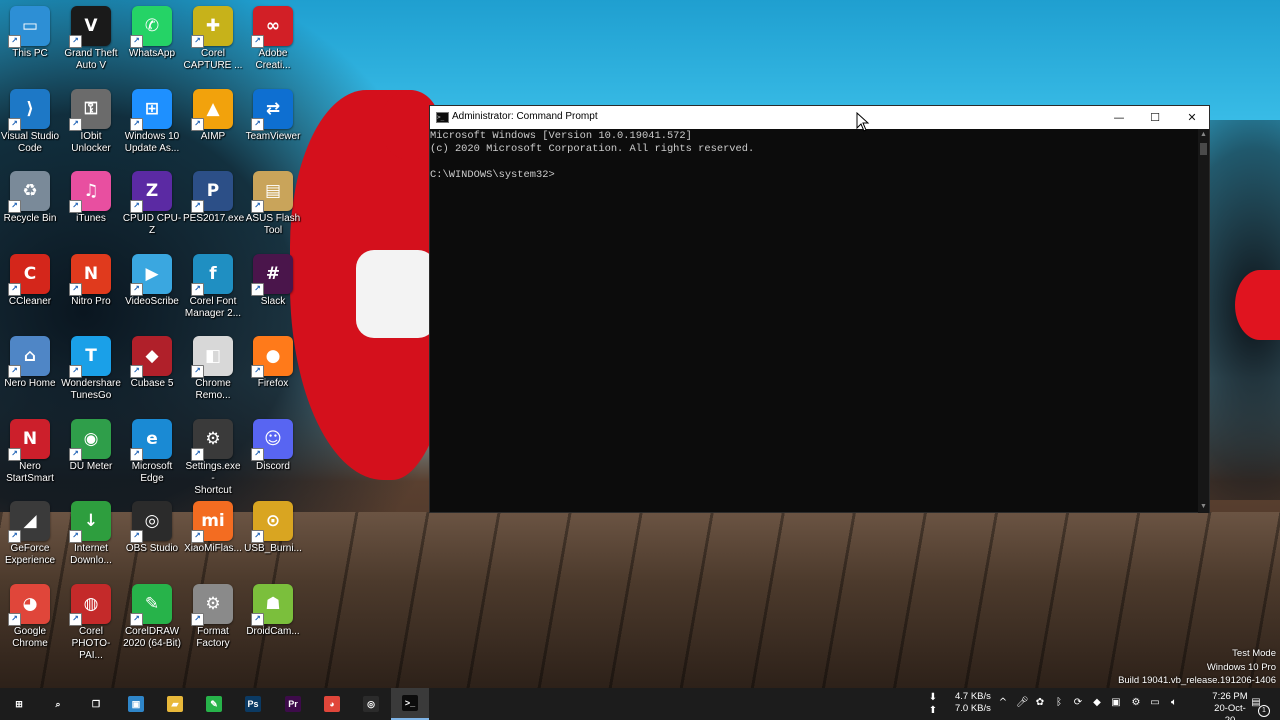 Image resolution: width=1280 pixels, height=727 pixels. I want to click on taskbar-file-explorer: ▰, so click(175, 704).